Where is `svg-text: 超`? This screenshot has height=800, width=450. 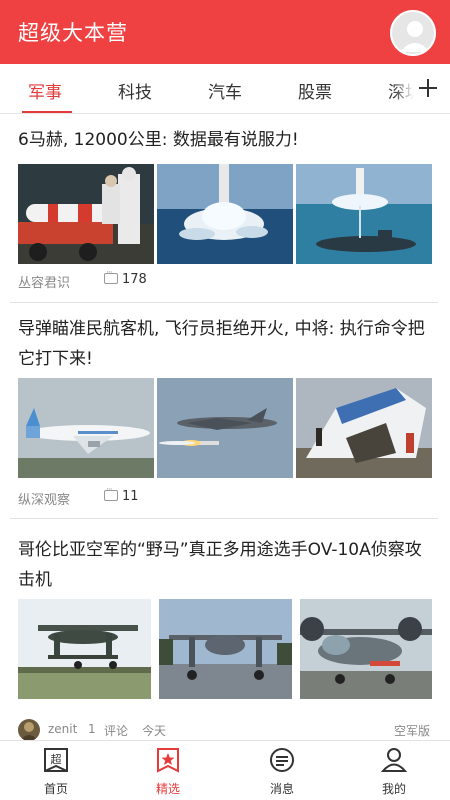
svg-text: 超 is located at coordinates (56, 759).